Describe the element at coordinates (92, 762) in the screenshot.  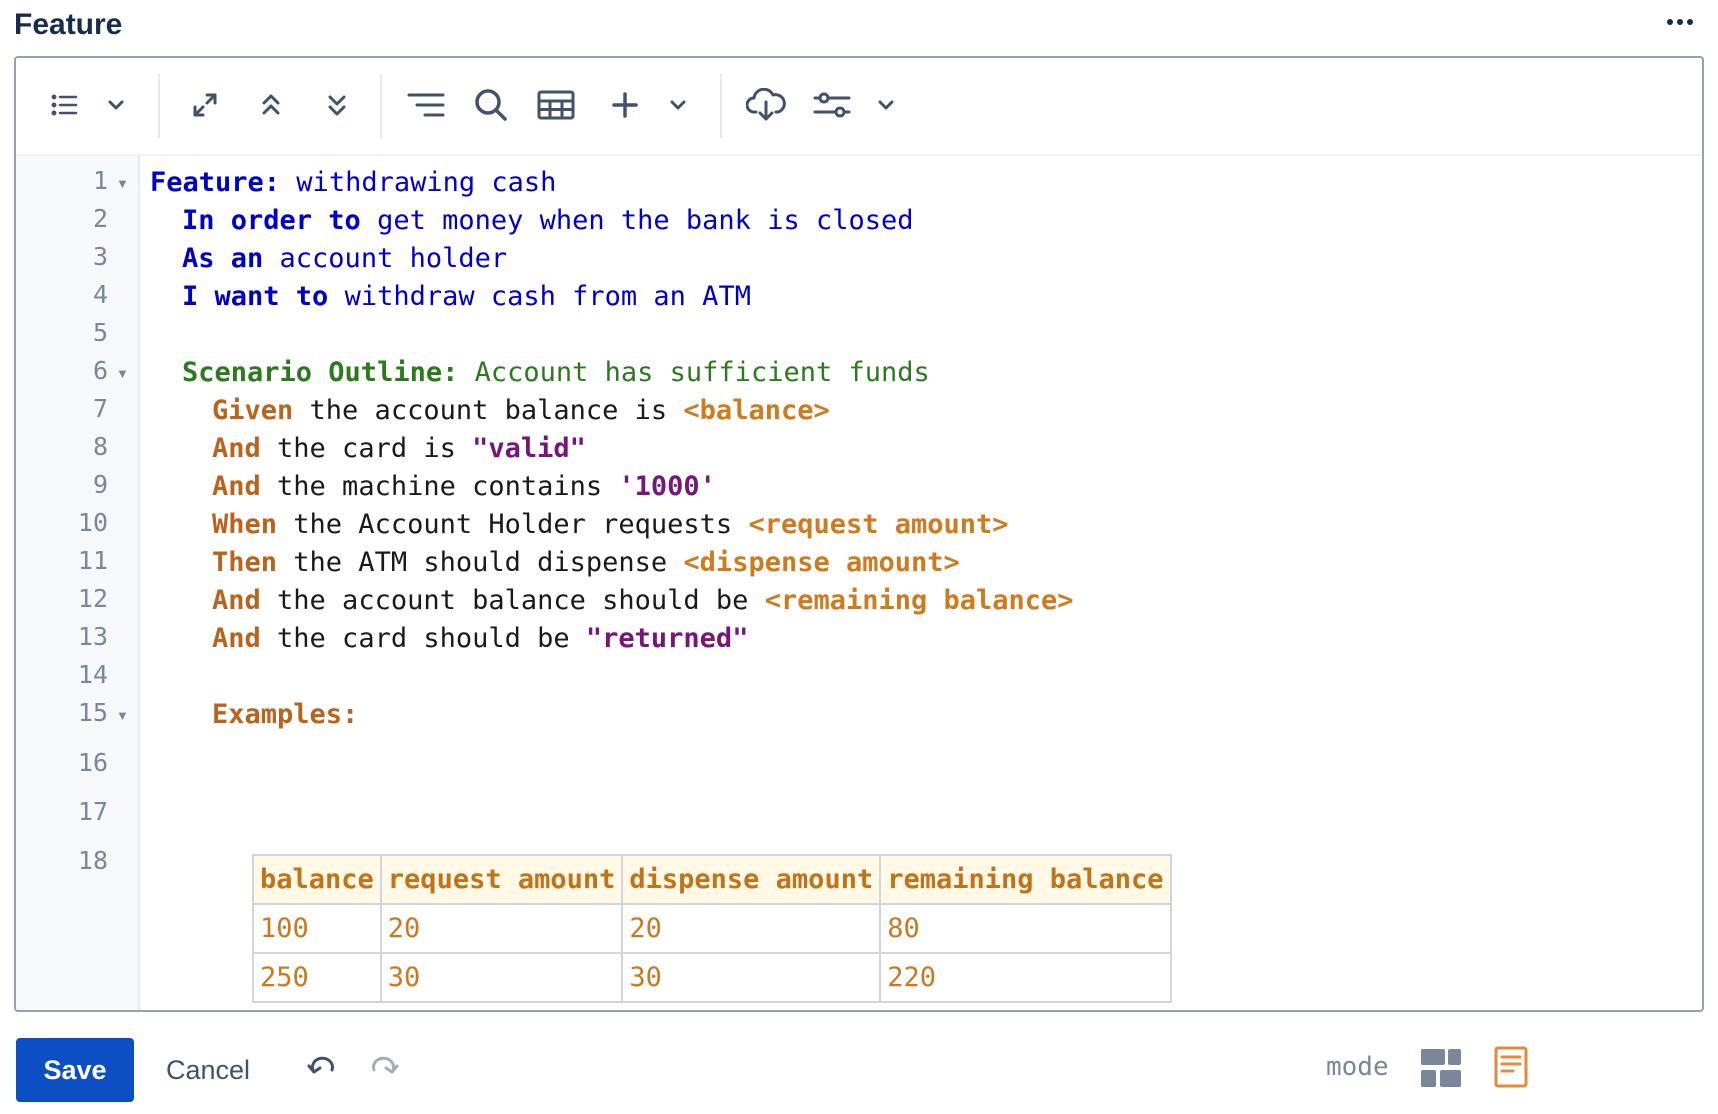
I see `line-number: 16` at that location.